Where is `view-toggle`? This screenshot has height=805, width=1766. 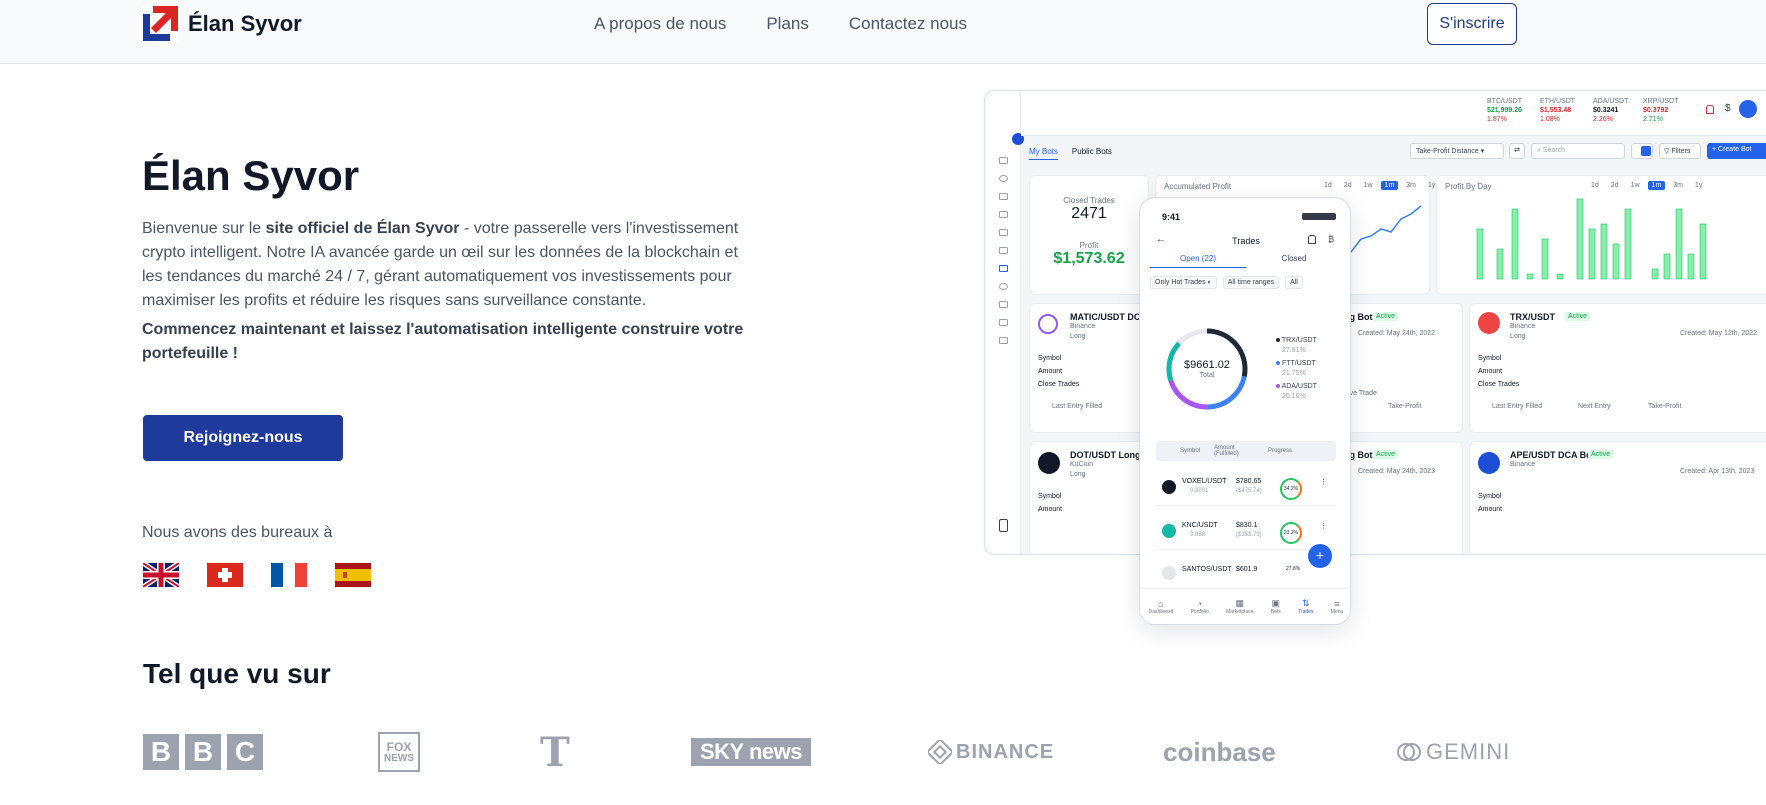
view-toggle is located at coordinates (1642, 151).